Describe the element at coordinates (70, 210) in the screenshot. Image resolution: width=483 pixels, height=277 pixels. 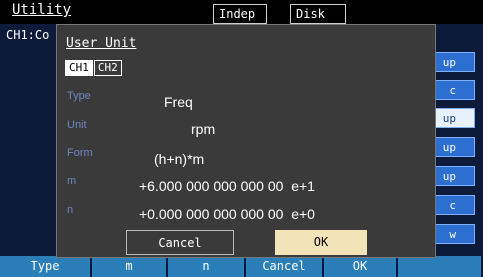
I see `n-label: n` at that location.